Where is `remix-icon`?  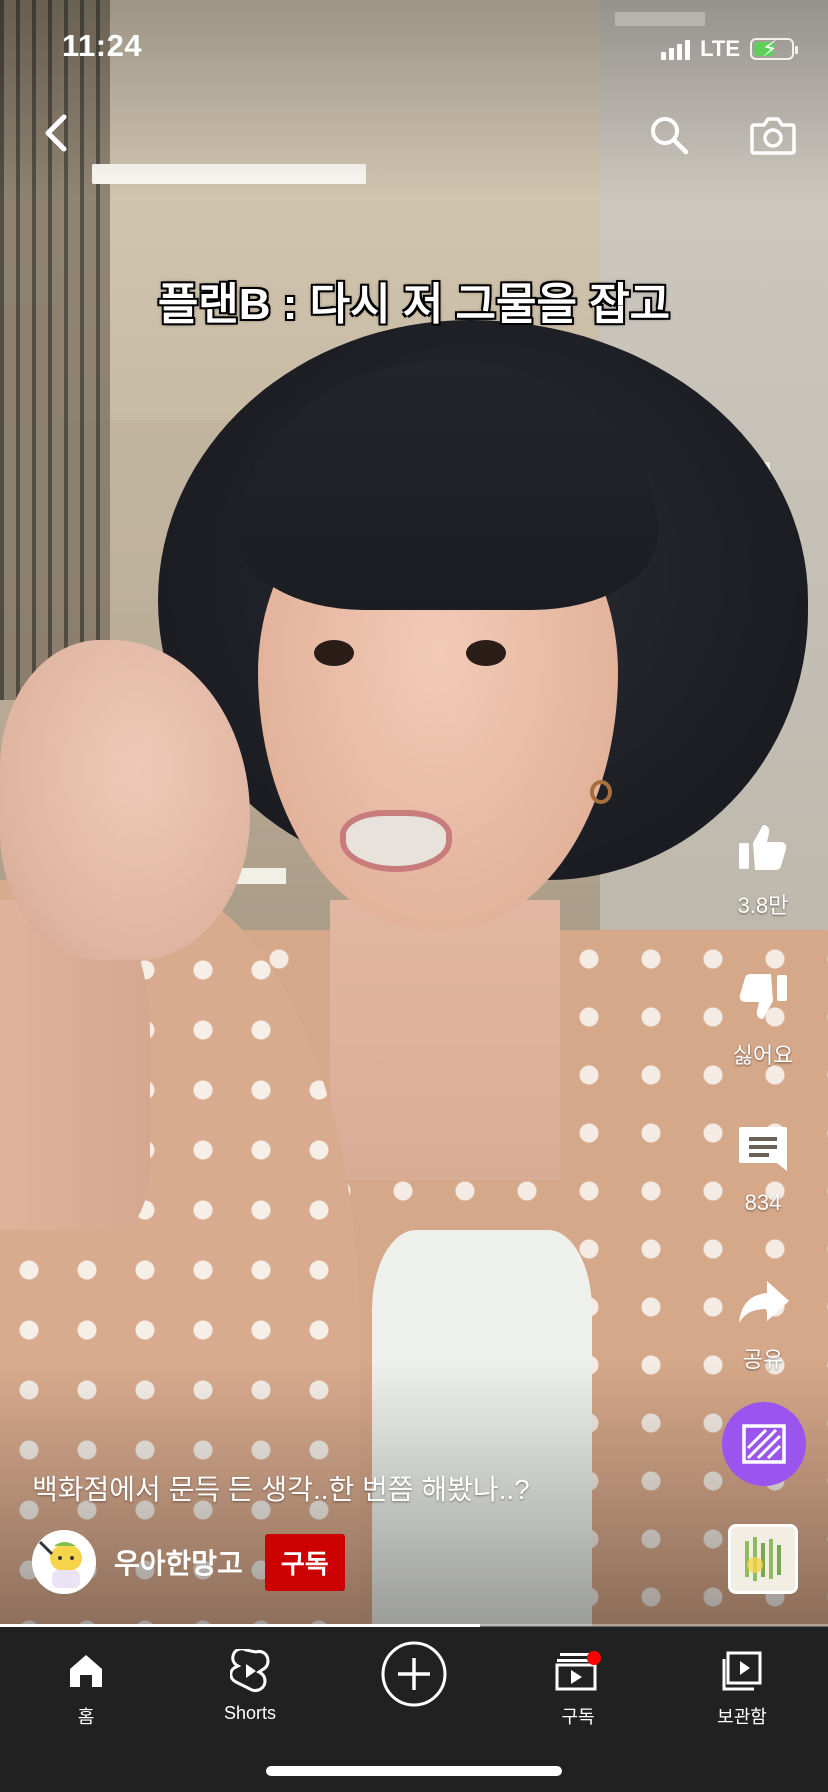
remix-icon is located at coordinates (764, 1444).